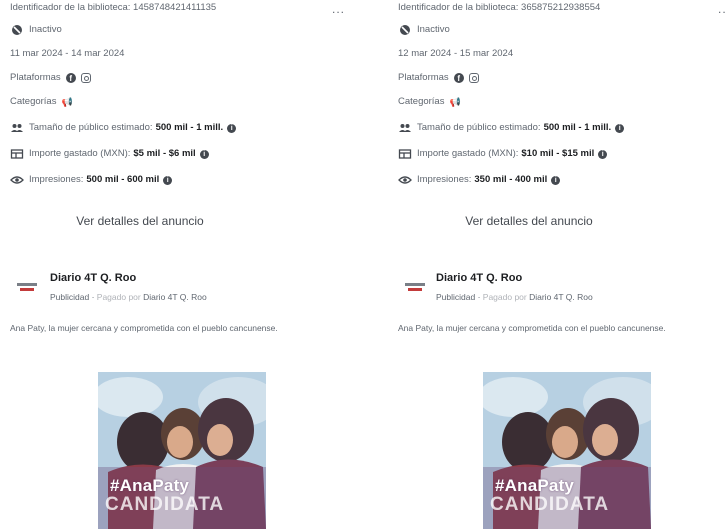 This screenshot has height=529, width=727. I want to click on dates-row: 11 mar 2024 - 14 mar 2024, so click(67, 54).